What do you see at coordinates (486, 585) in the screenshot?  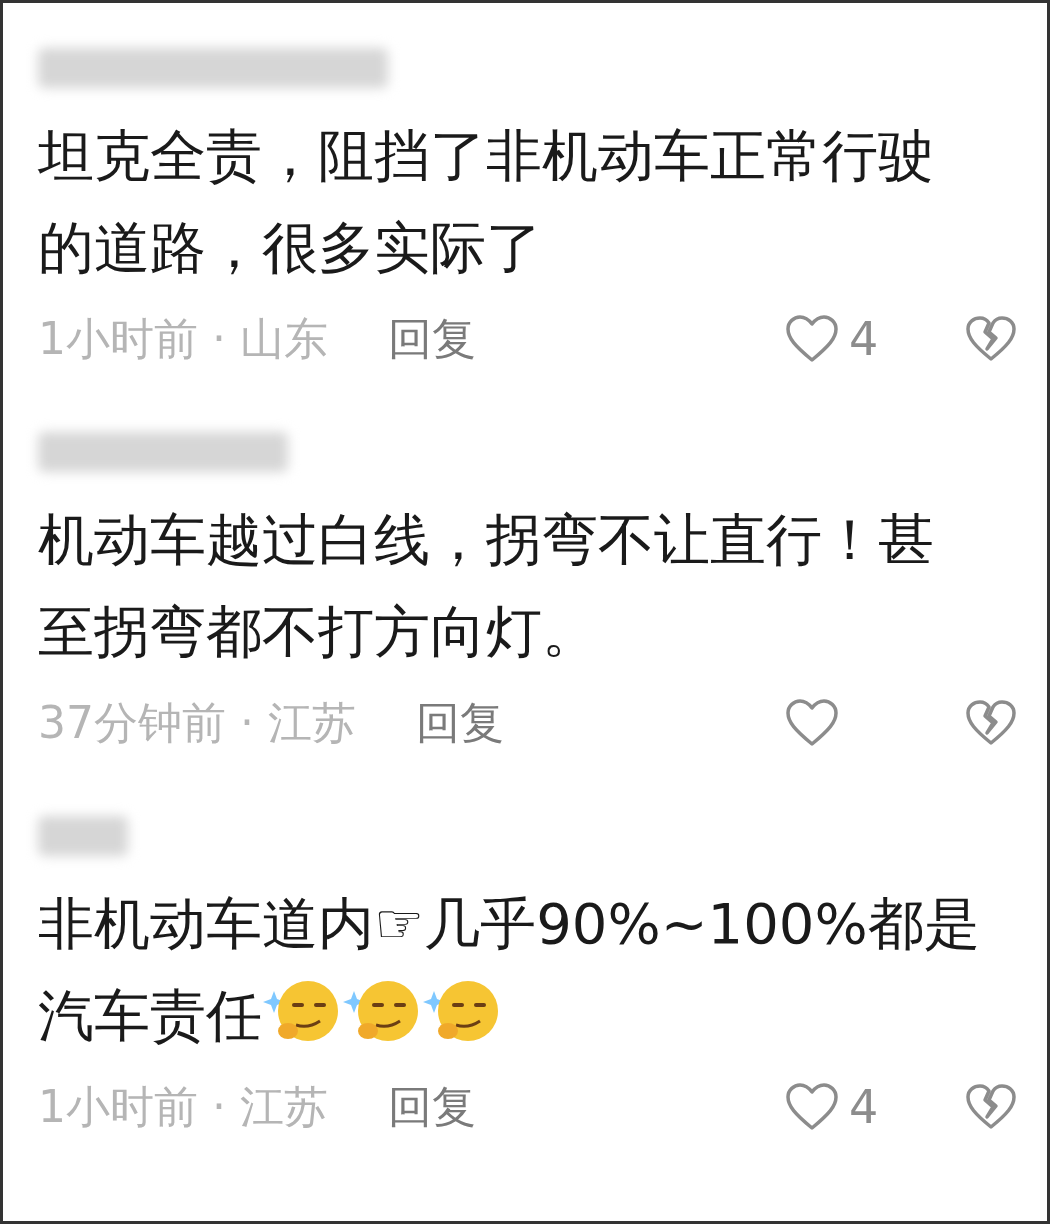 I see `comment-text: 机动车越过白线，拐弯不让直行！甚至拐弯都不打方向灯。` at bounding box center [486, 585].